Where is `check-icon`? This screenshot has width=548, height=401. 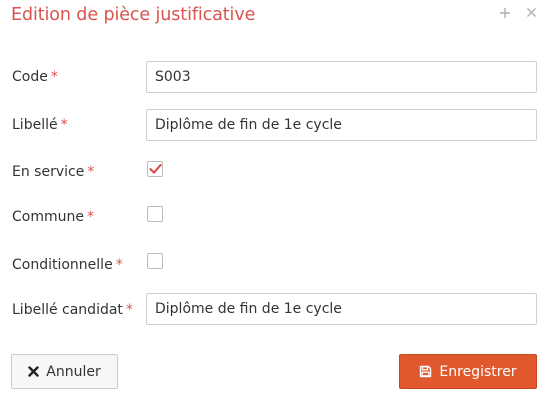 check-icon is located at coordinates (155, 168).